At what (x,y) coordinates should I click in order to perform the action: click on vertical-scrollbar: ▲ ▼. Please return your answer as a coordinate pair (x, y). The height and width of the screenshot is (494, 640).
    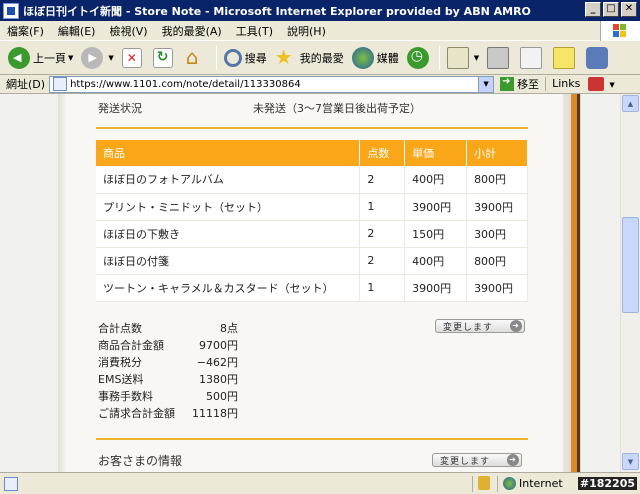
    Looking at the image, I should click on (630, 283).